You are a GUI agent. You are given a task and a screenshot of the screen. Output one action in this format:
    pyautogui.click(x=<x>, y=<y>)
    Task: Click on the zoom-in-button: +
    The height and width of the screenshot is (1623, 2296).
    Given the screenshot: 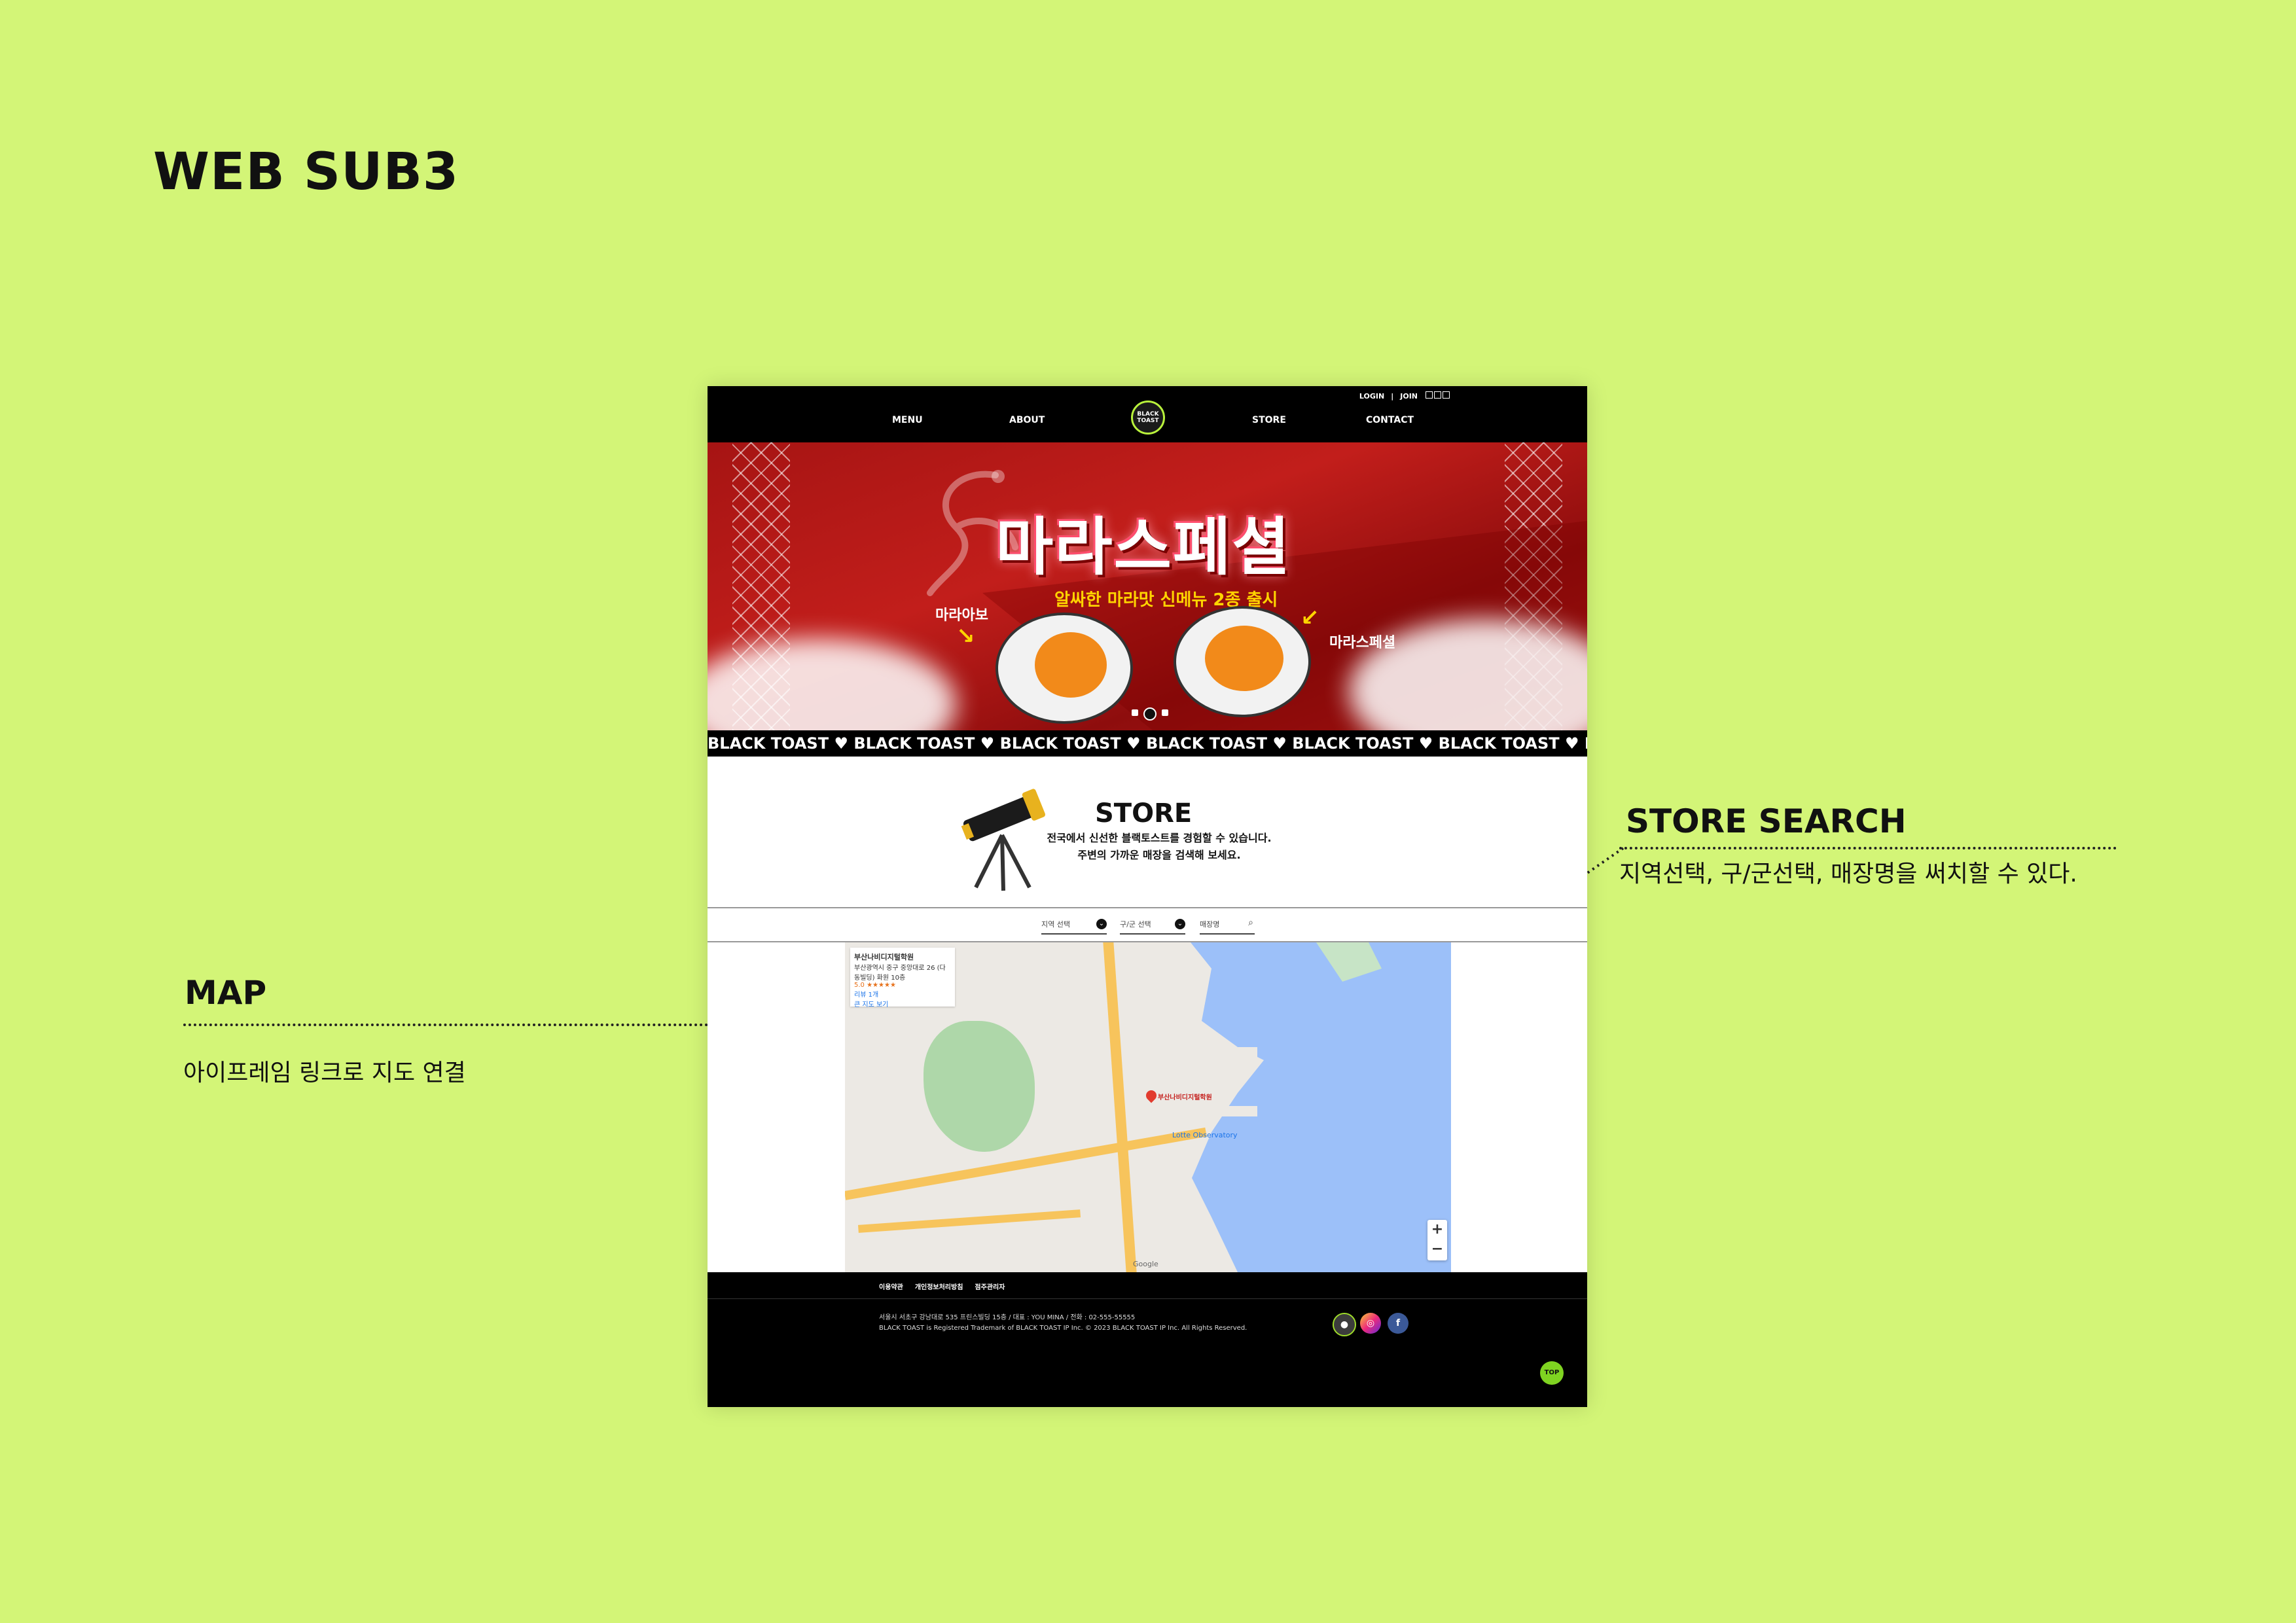 What is the action you would take?
    pyautogui.click(x=1437, y=1230)
    